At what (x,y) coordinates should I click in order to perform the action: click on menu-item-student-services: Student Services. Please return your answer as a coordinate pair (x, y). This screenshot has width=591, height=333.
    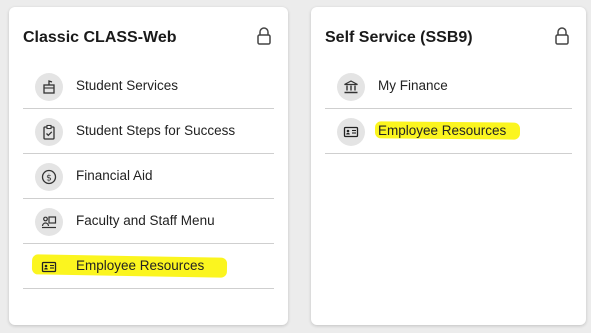
    Looking at the image, I should click on (148, 86).